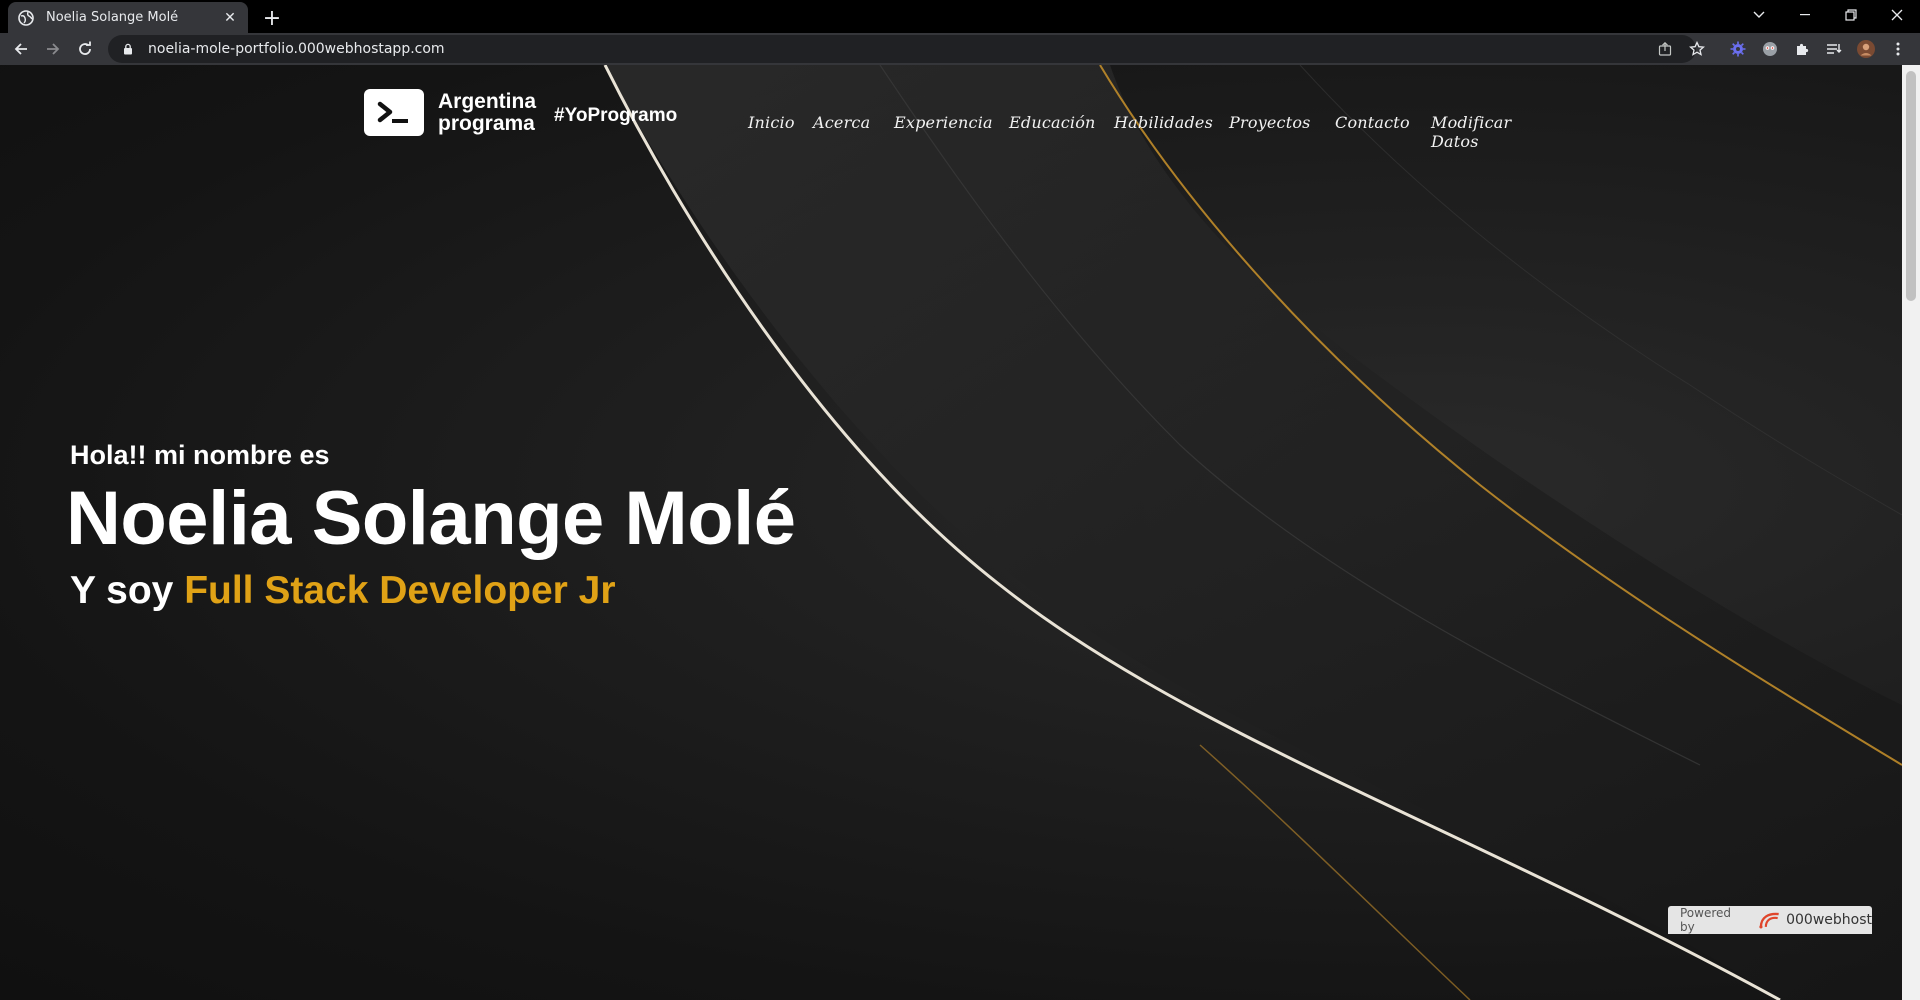 The width and height of the screenshot is (1920, 1000). What do you see at coordinates (1282, 132) in the screenshot?
I see `nav-item-proyectos: Proyectos` at bounding box center [1282, 132].